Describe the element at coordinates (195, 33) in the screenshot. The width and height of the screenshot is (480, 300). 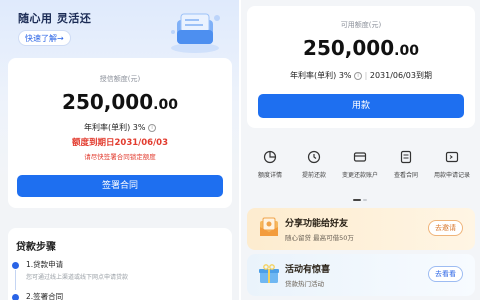
I see `wallet-illustration-icon` at that location.